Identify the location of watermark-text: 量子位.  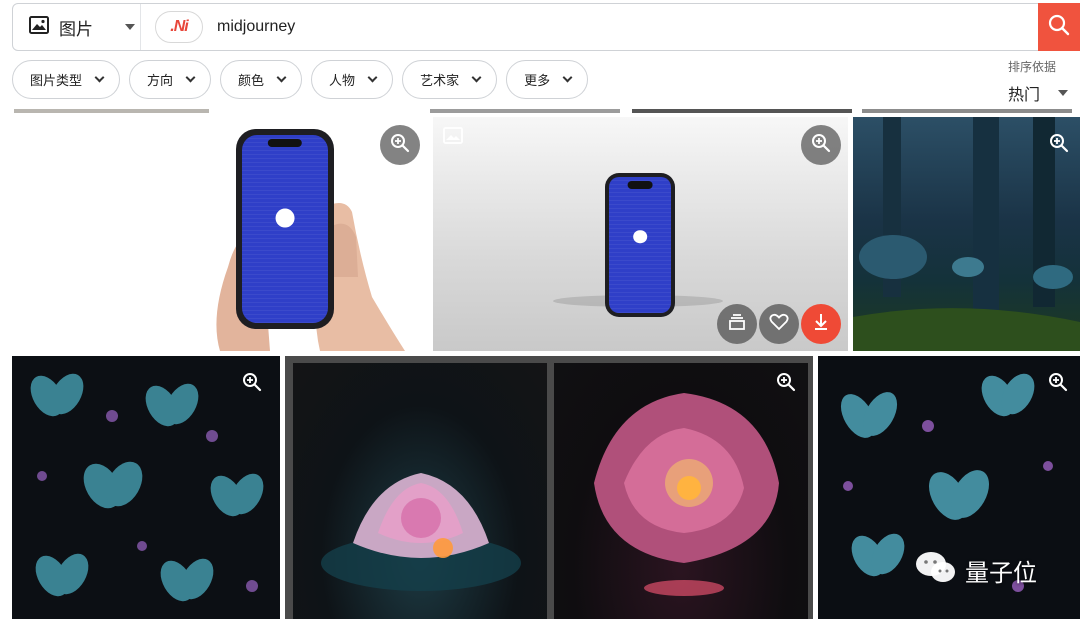
(1001, 573).